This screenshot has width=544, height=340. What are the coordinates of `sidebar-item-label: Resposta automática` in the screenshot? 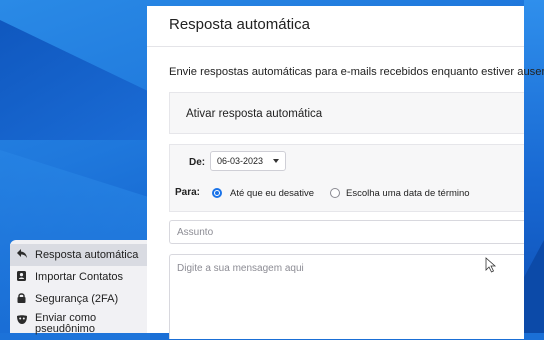 It's located at (87, 254).